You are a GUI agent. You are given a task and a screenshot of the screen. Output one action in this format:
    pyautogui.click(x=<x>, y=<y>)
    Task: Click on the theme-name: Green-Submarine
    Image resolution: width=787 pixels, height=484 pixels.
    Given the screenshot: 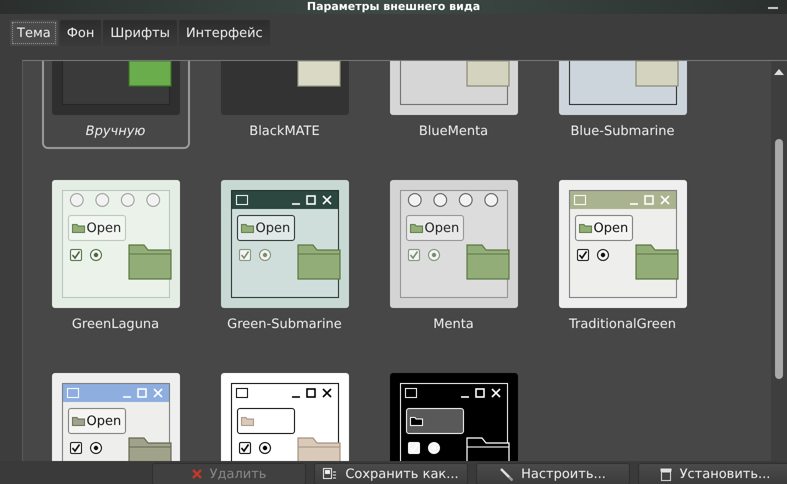 What is the action you would take?
    pyautogui.click(x=284, y=325)
    